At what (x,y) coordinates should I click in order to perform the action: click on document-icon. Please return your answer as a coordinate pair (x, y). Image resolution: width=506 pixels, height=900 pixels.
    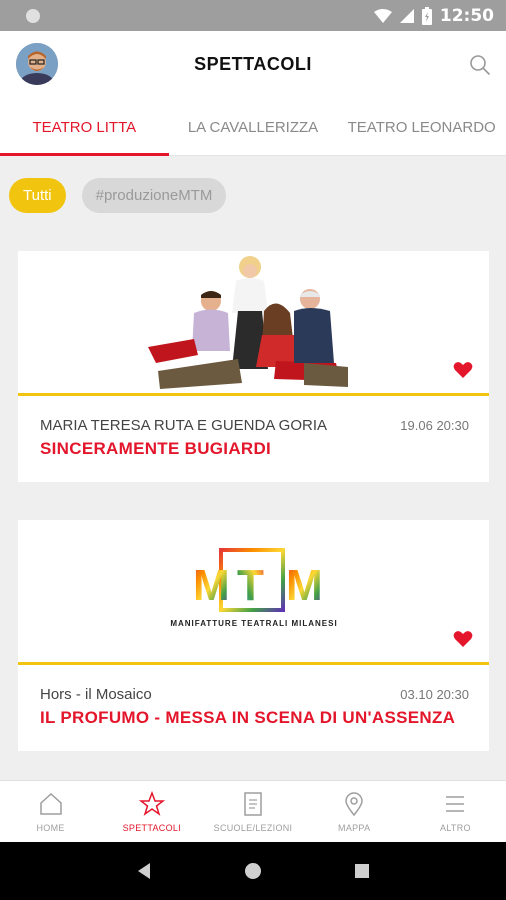
    Looking at the image, I should click on (253, 804).